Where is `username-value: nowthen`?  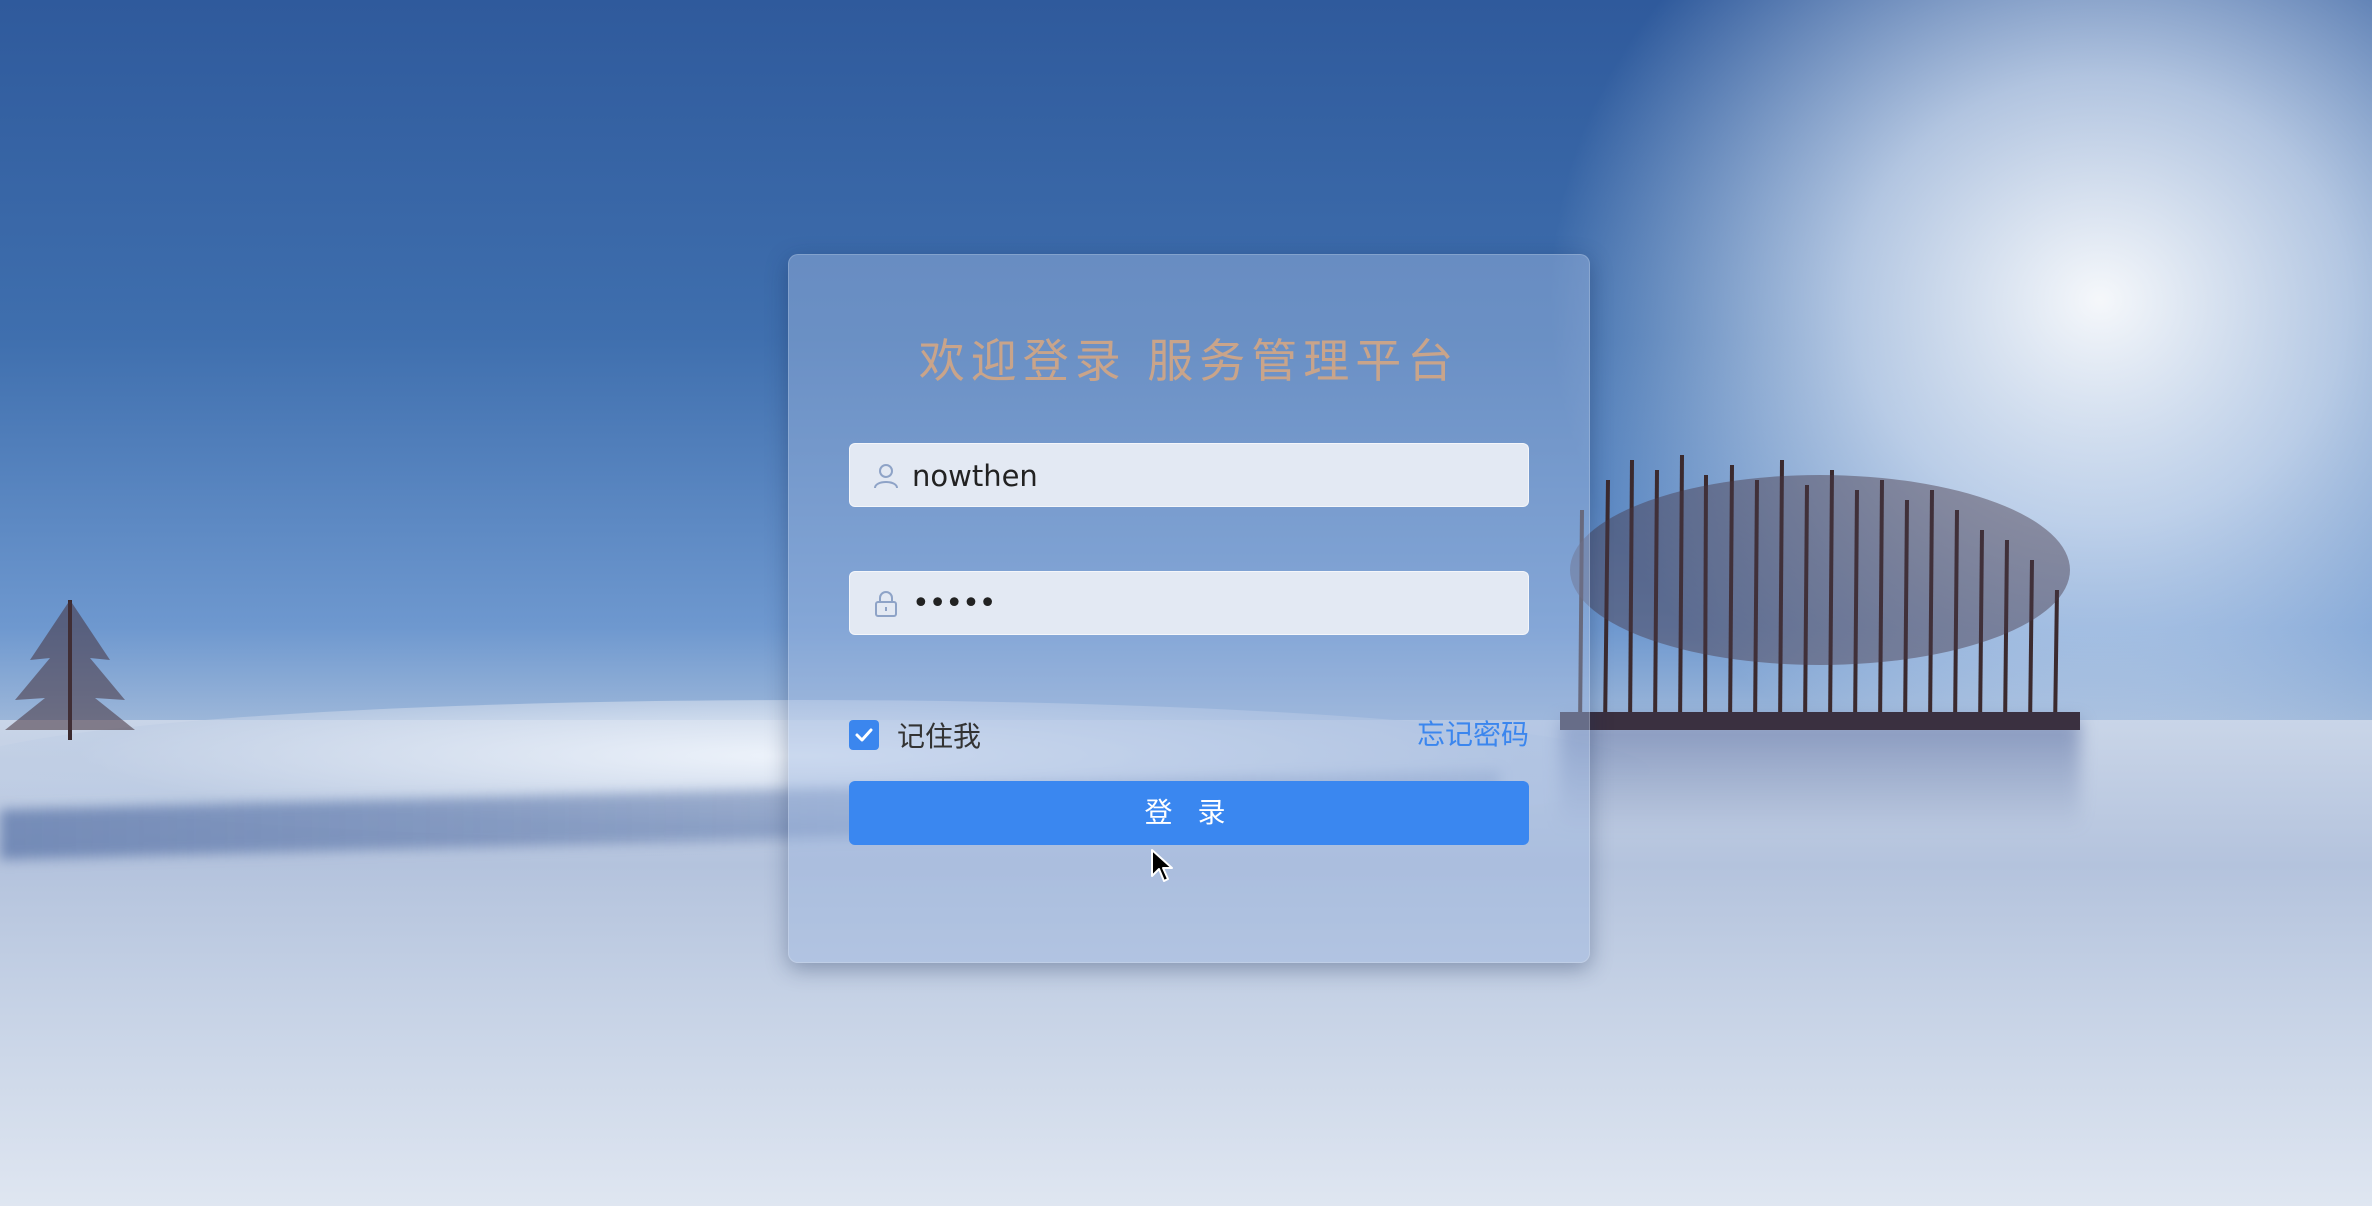 username-value: nowthen is located at coordinates (975, 476).